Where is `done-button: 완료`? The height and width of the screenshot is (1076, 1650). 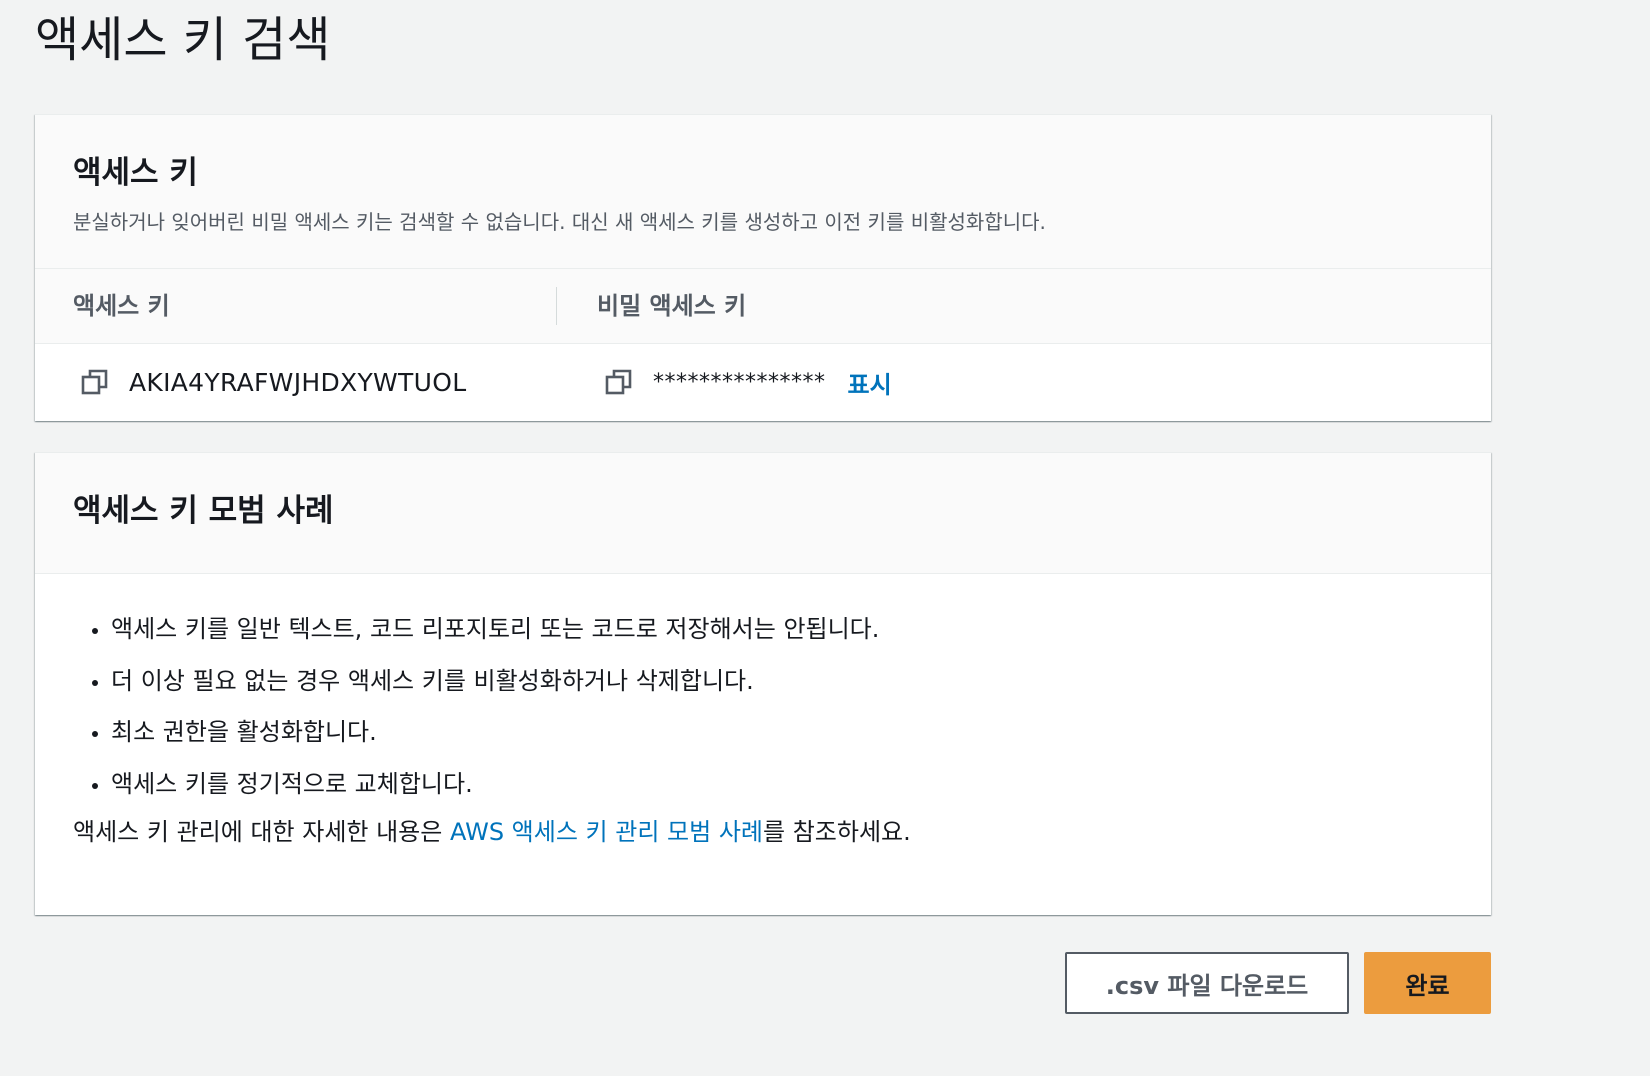
done-button: 완료 is located at coordinates (1427, 983).